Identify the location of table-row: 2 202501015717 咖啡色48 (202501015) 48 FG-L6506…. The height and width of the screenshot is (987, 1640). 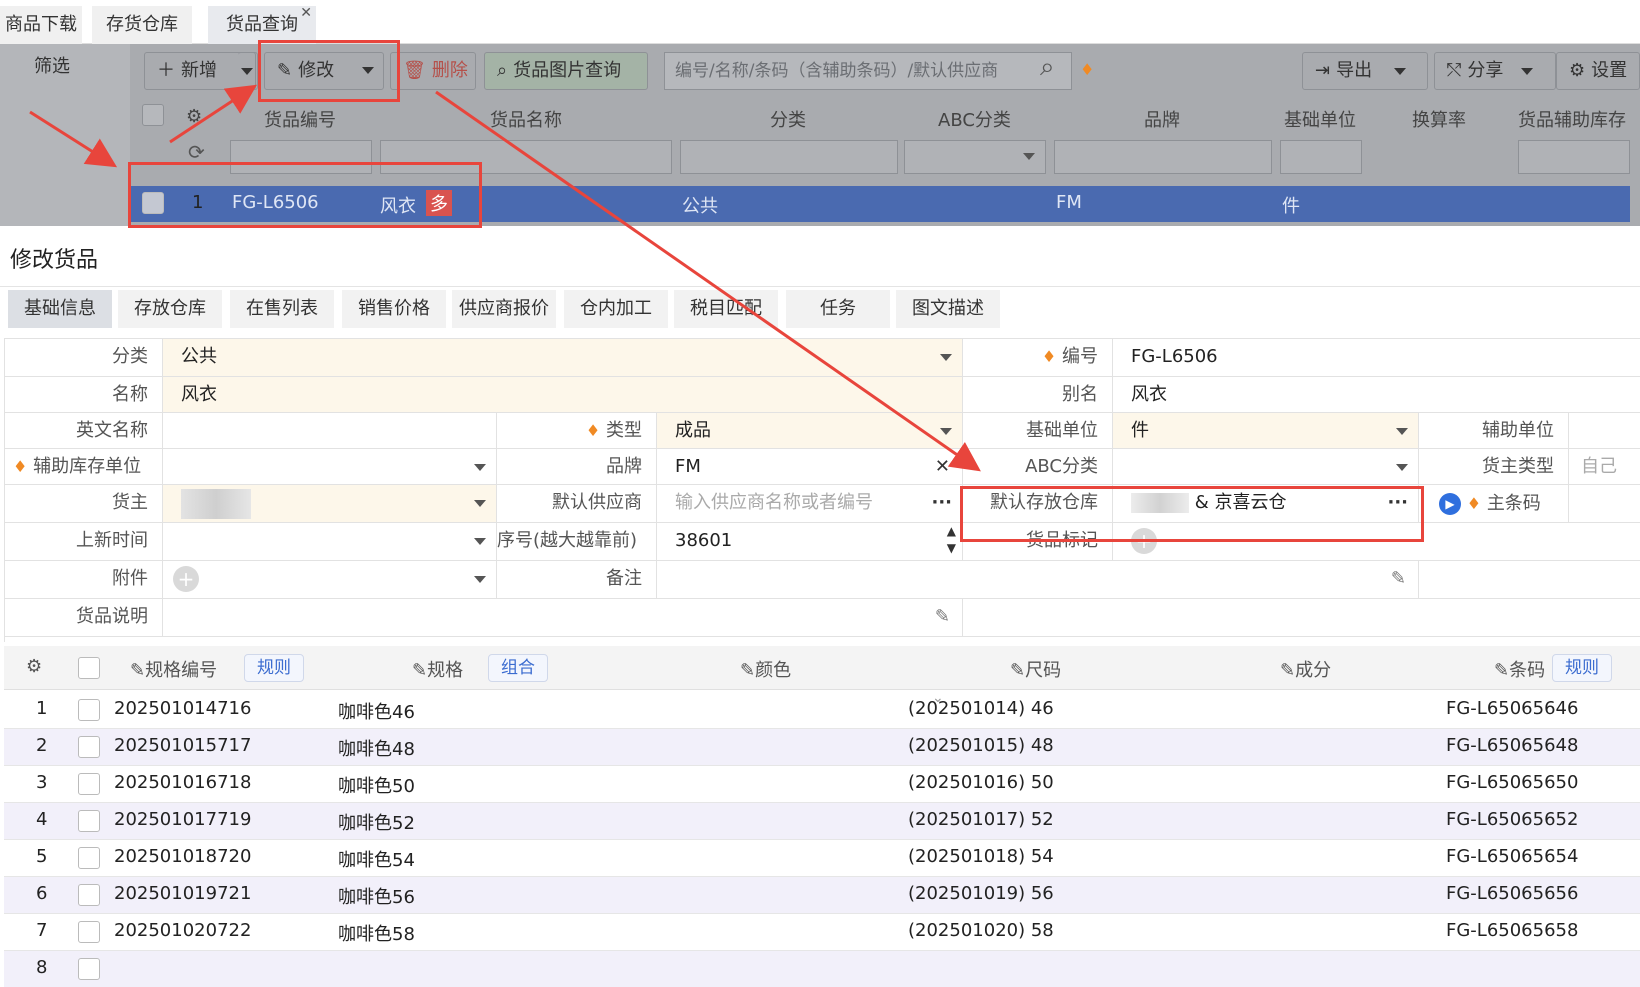
(822, 747).